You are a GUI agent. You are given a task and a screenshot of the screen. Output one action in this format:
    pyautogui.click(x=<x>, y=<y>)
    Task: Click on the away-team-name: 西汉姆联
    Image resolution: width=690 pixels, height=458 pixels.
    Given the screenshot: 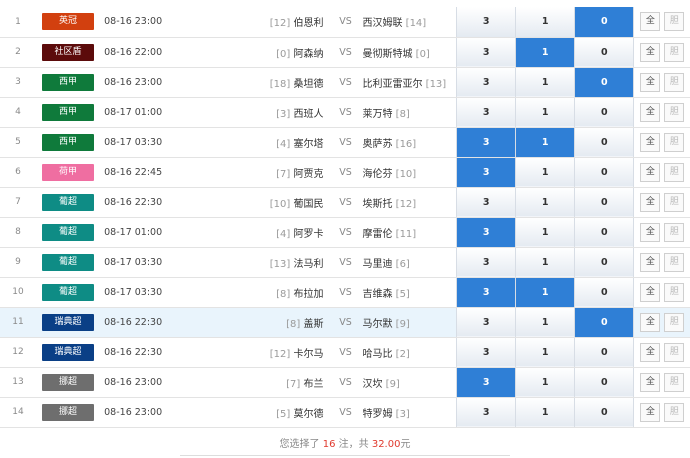 What is the action you would take?
    pyautogui.click(x=382, y=23)
    